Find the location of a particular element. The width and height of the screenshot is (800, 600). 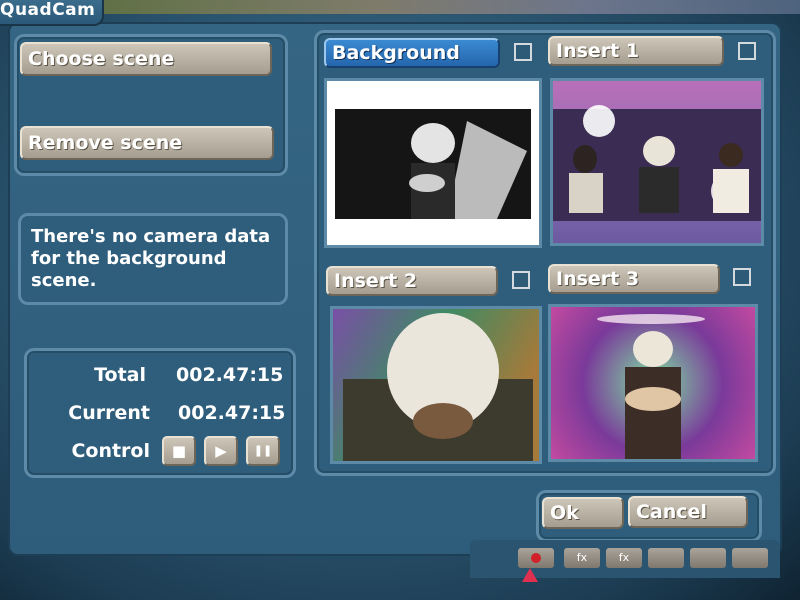

pause-icon: ❚❚ is located at coordinates (263, 450).